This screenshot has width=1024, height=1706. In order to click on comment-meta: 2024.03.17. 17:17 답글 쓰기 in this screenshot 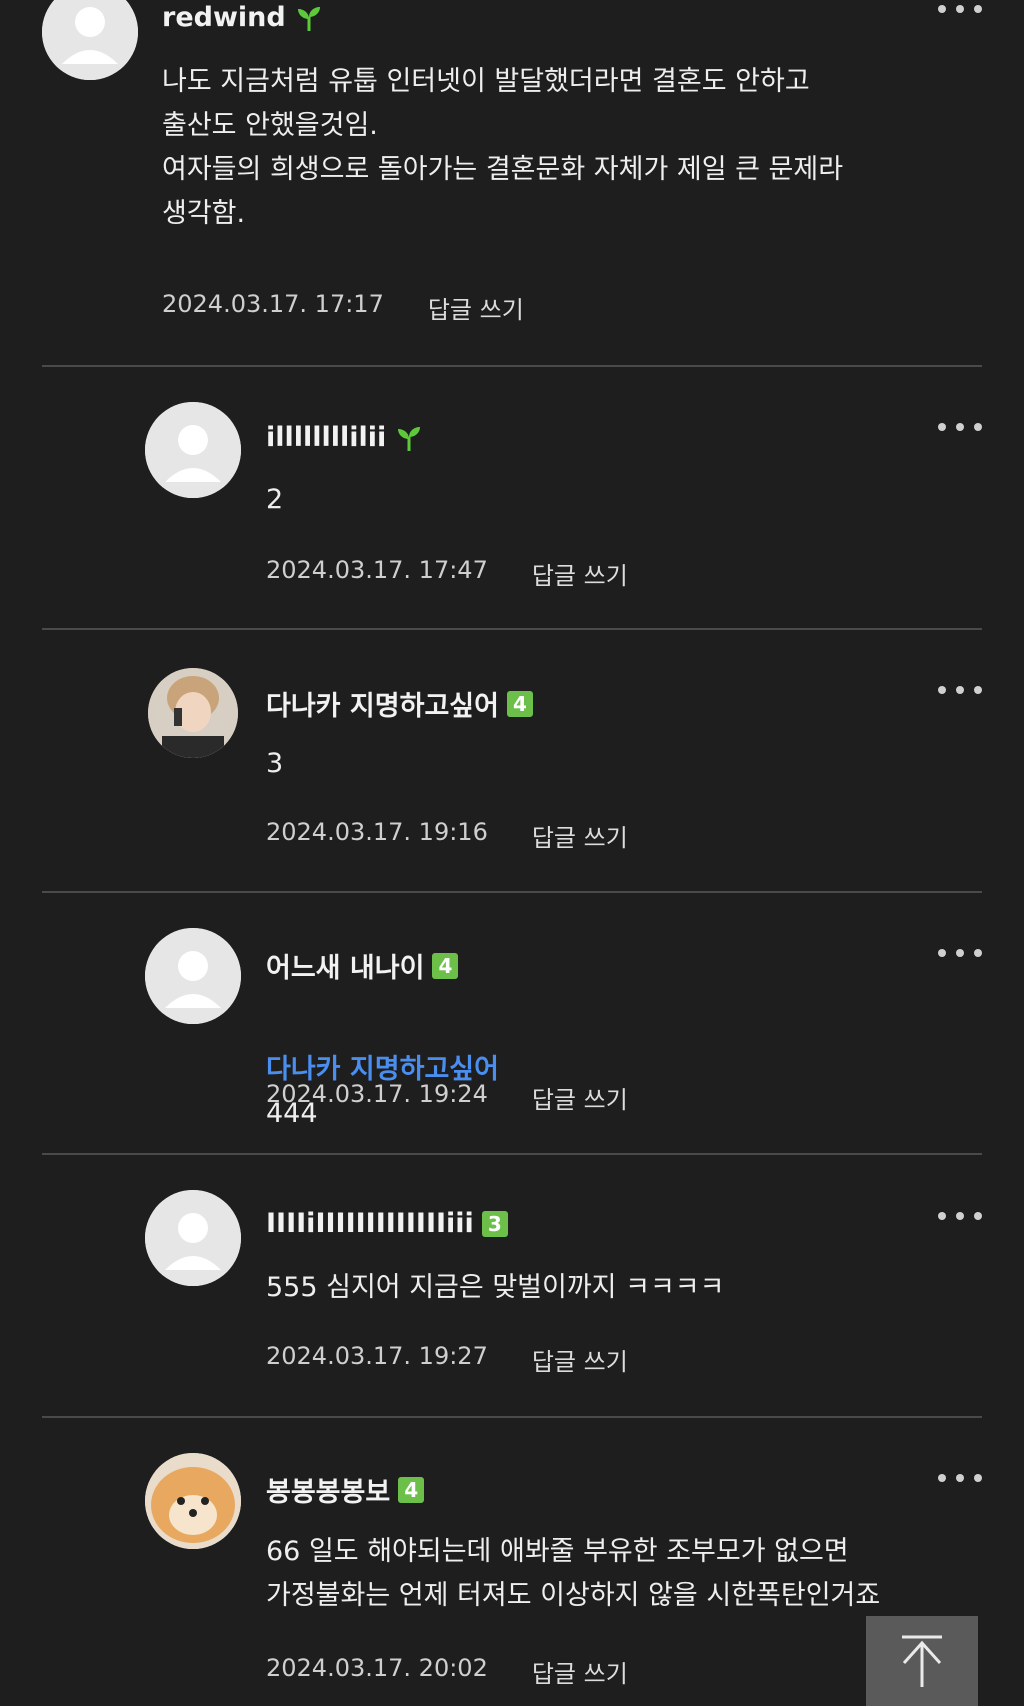, I will do `click(343, 307)`.